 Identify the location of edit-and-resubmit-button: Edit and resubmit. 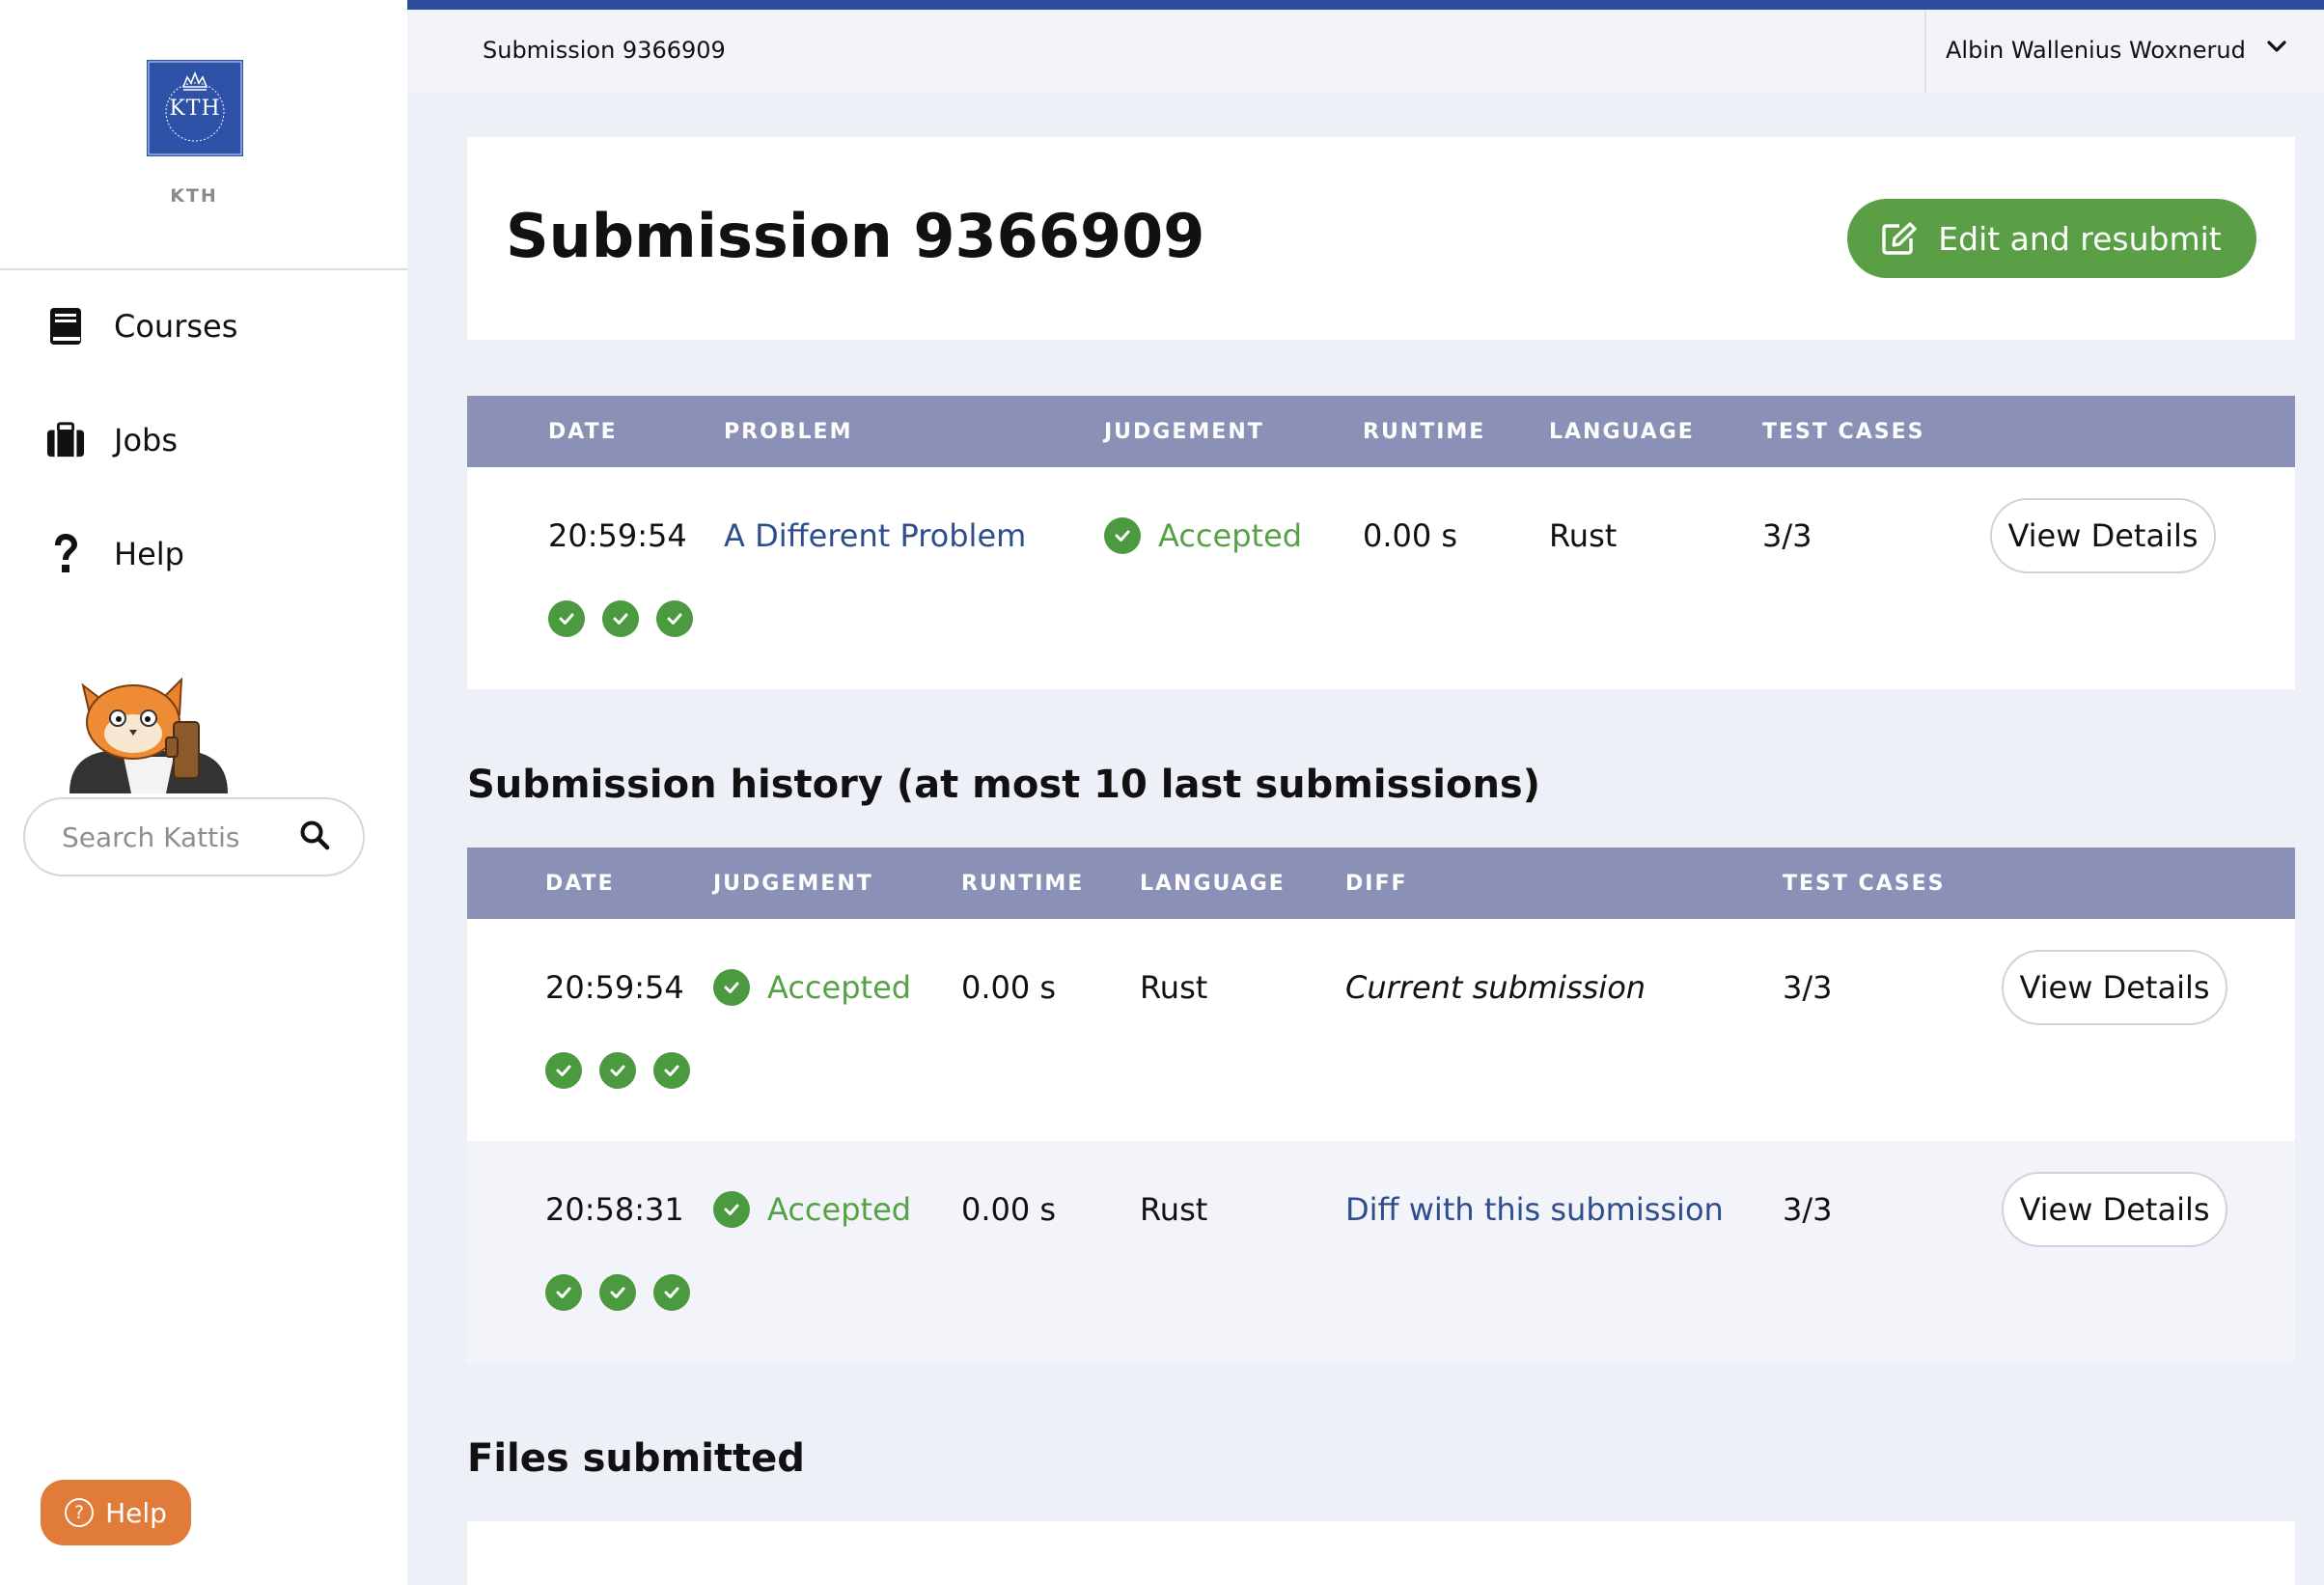
(2051, 239).